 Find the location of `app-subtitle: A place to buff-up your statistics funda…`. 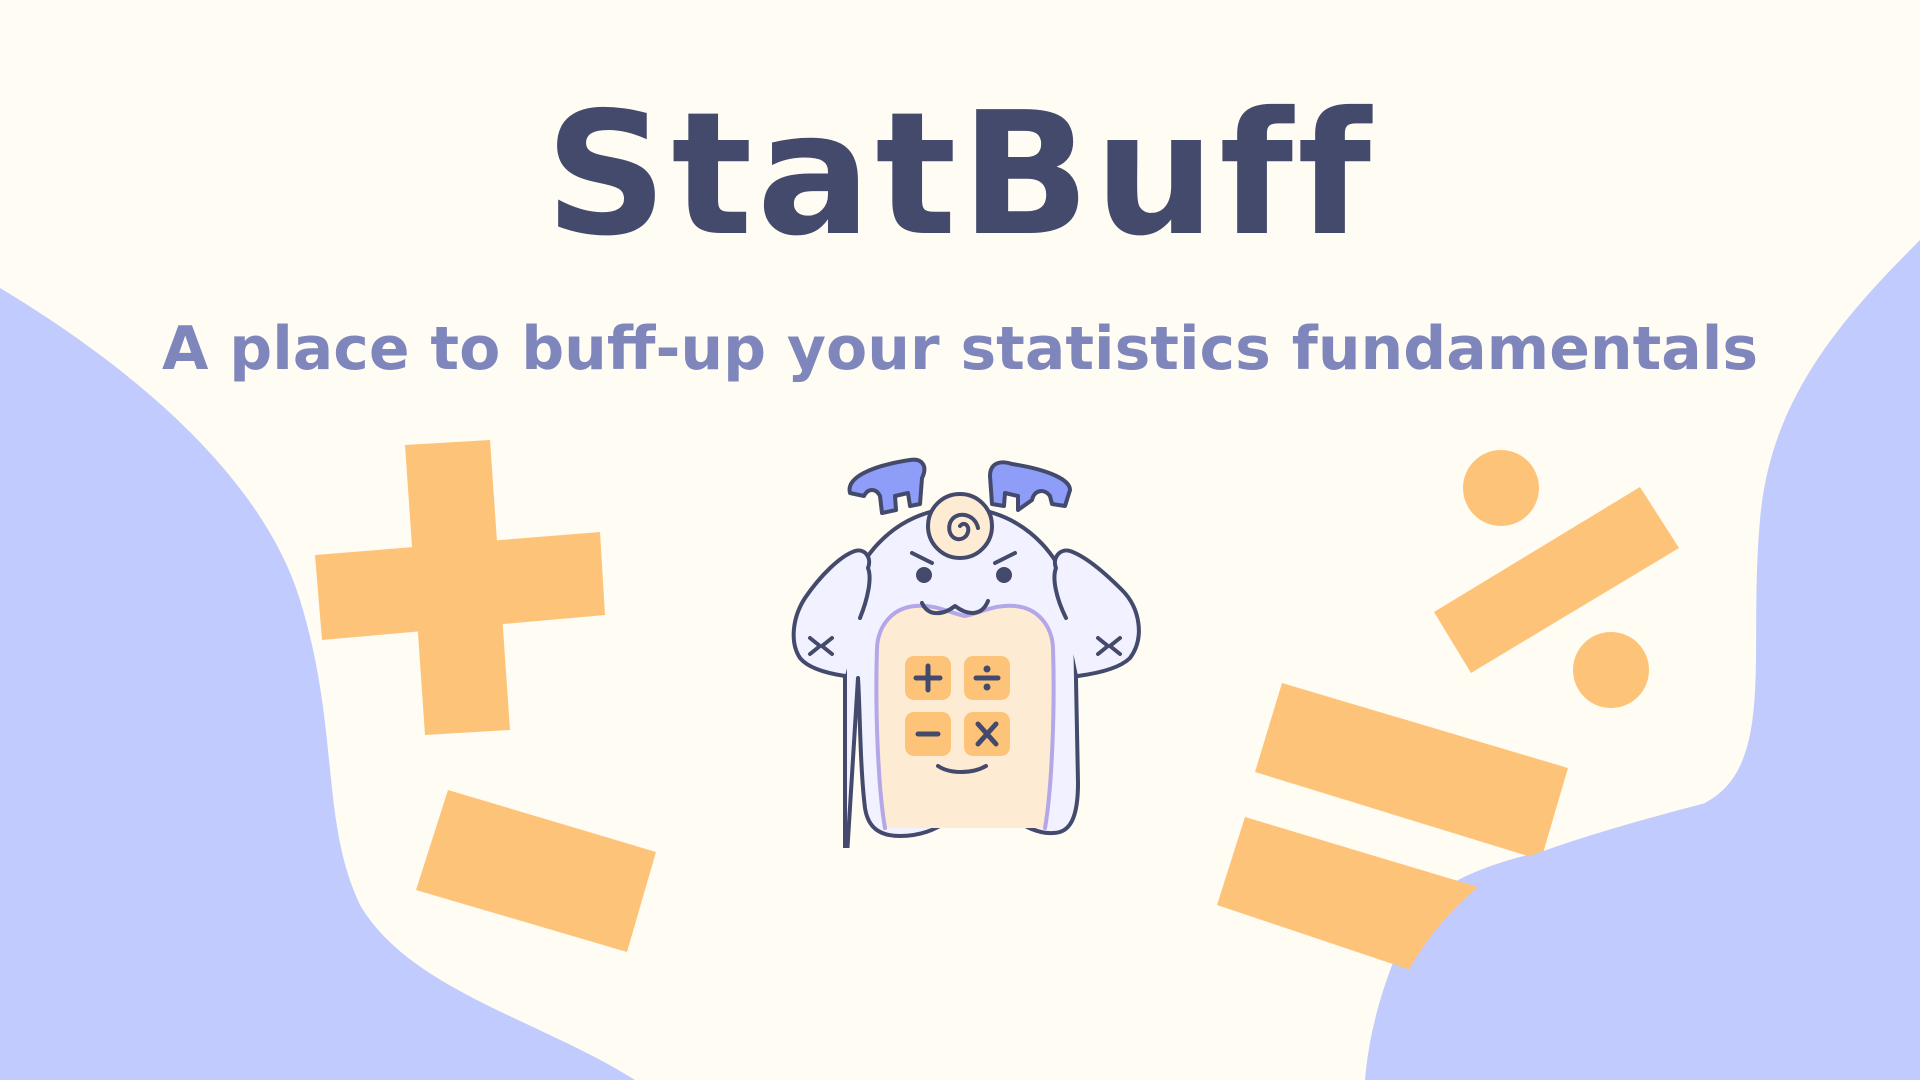

app-subtitle: A place to buff-up your statistics funda… is located at coordinates (960, 349).